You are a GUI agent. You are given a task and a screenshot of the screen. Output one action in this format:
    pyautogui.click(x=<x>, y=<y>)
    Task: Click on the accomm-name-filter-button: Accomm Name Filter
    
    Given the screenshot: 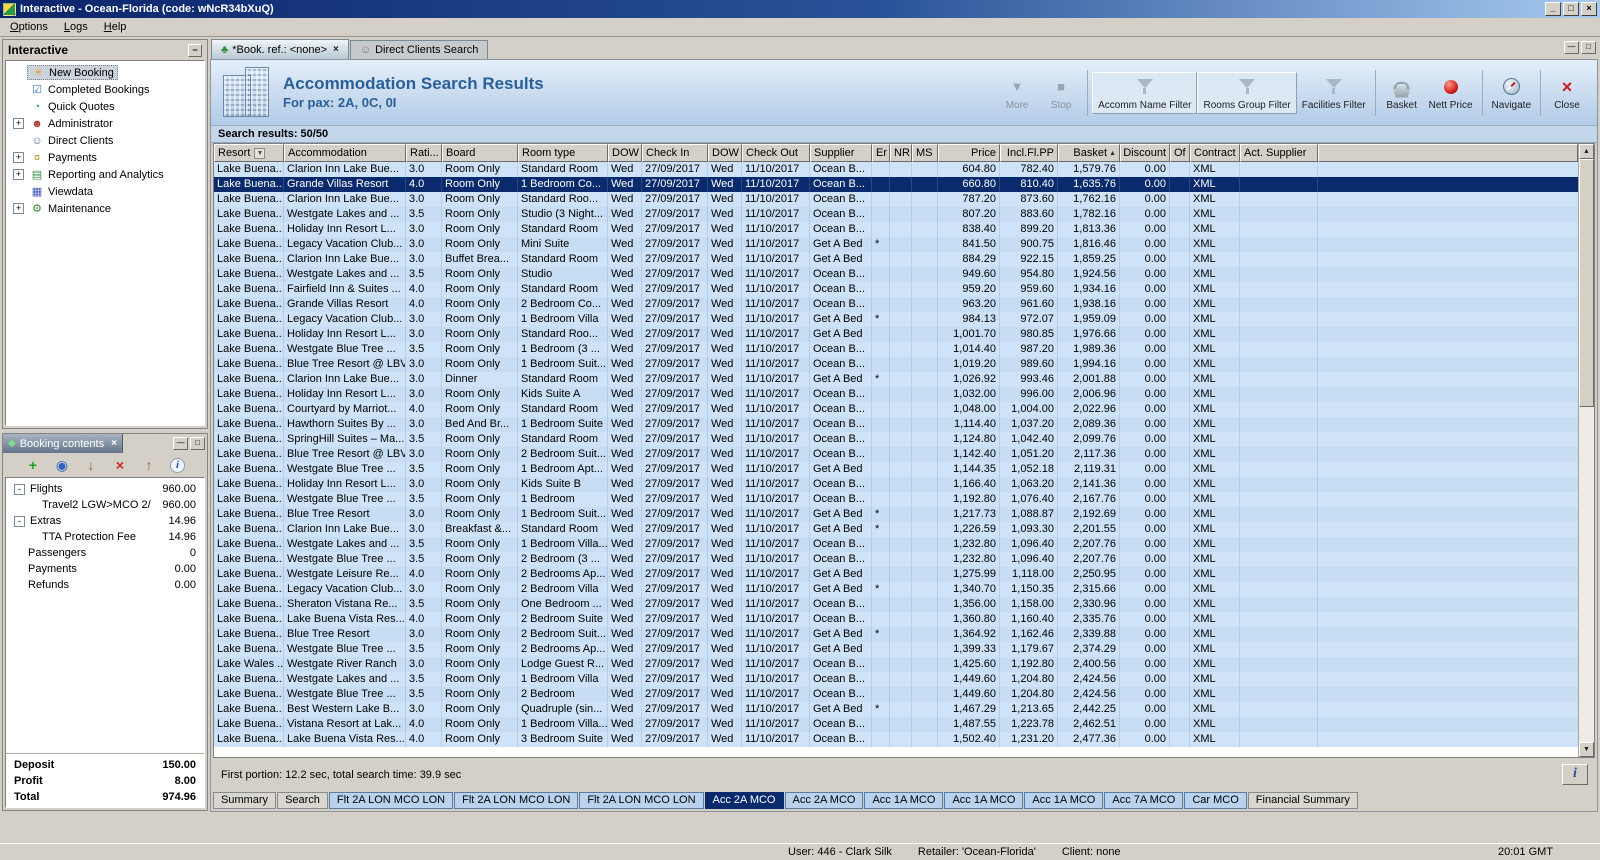 What is the action you would take?
    pyautogui.click(x=1145, y=92)
    